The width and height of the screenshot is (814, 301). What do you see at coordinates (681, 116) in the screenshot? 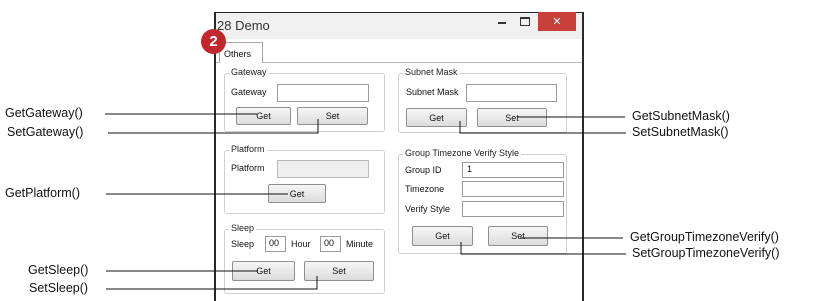
I see `callout-get-subnet-mask: GetSubnetMask()` at bounding box center [681, 116].